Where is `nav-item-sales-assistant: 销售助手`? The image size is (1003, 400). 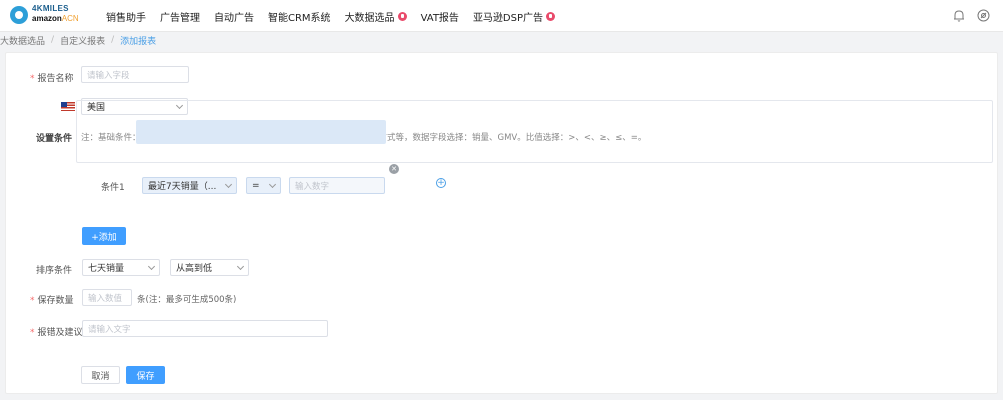 nav-item-sales-assistant: 销售助手 is located at coordinates (126, 16).